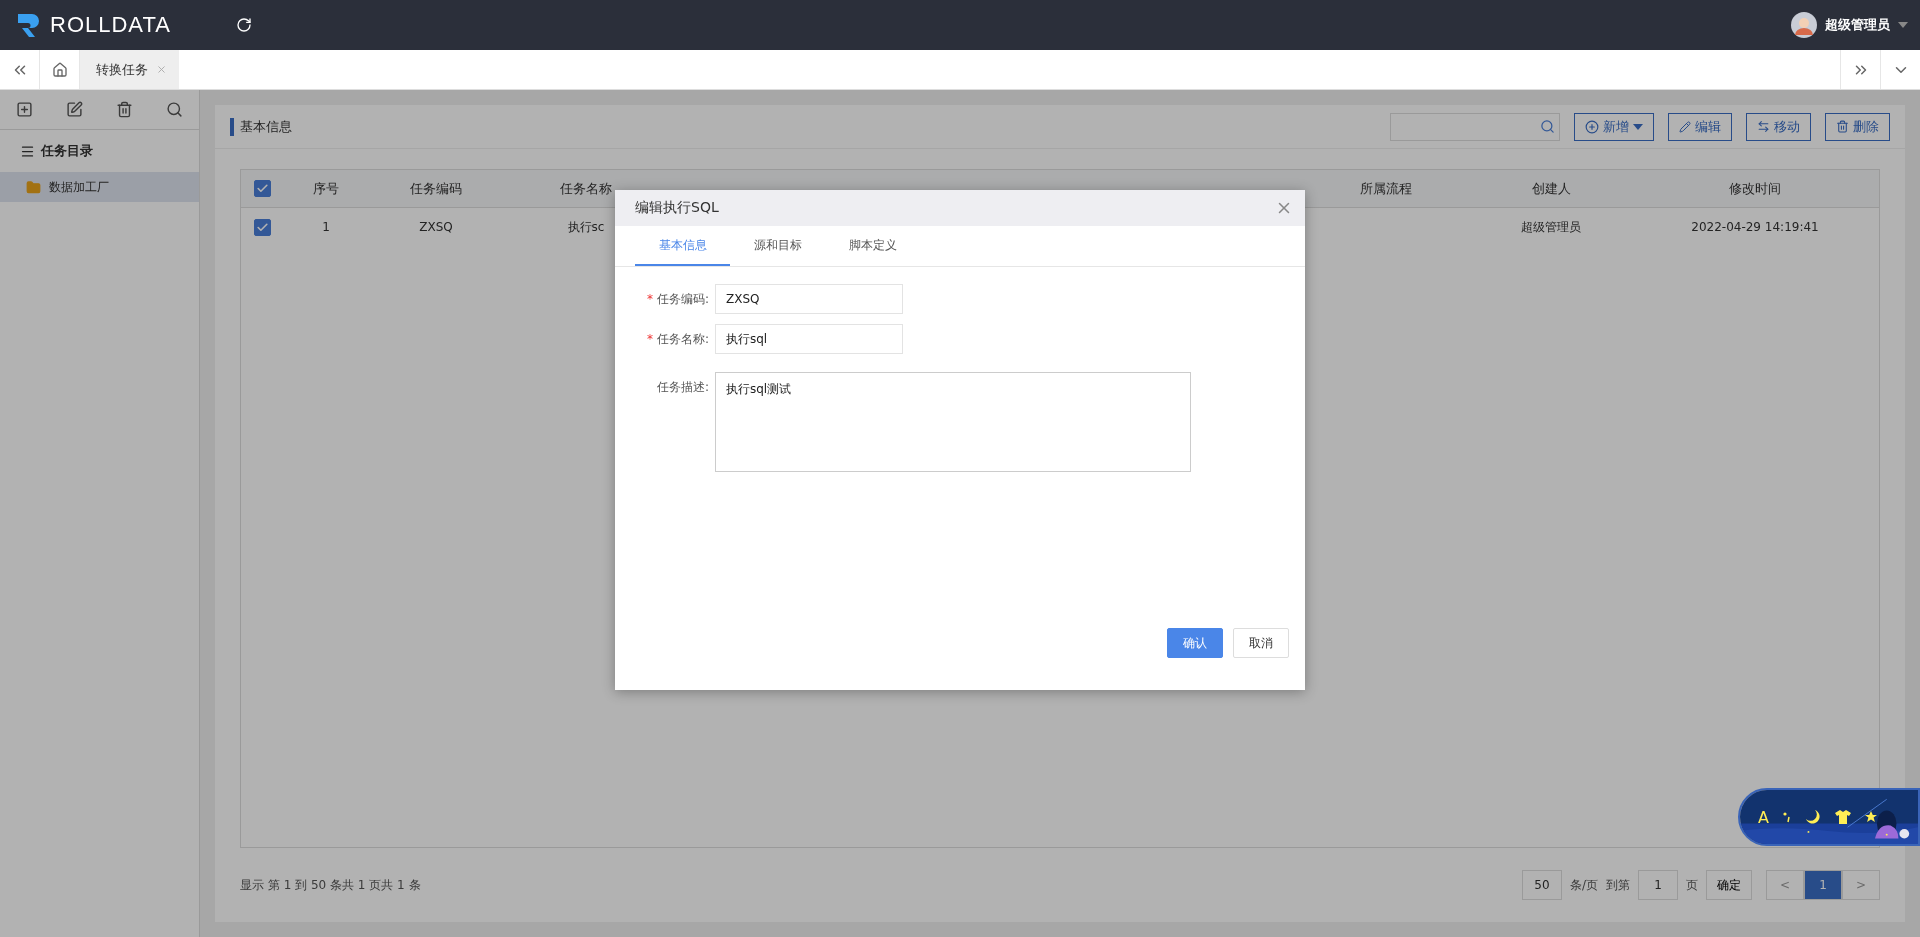 The height and width of the screenshot is (937, 1920). I want to click on folder-icon, so click(33, 187).